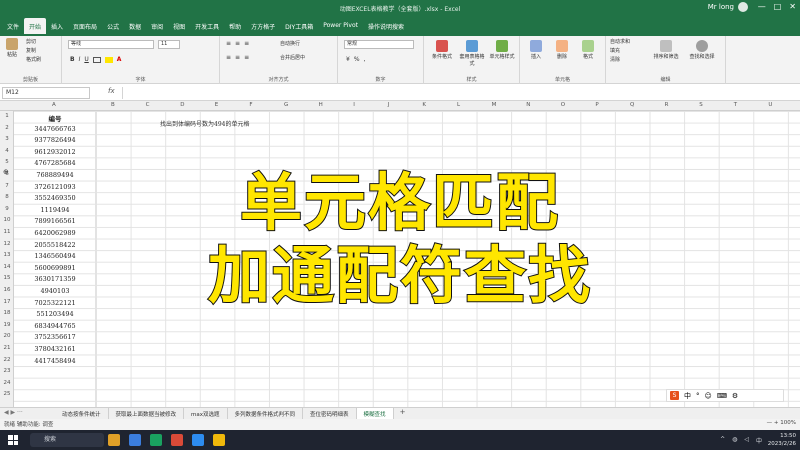 Image resolution: width=800 pixels, height=450 pixels. What do you see at coordinates (615, 50) in the screenshot?
I see `fill-button: 填充` at bounding box center [615, 50].